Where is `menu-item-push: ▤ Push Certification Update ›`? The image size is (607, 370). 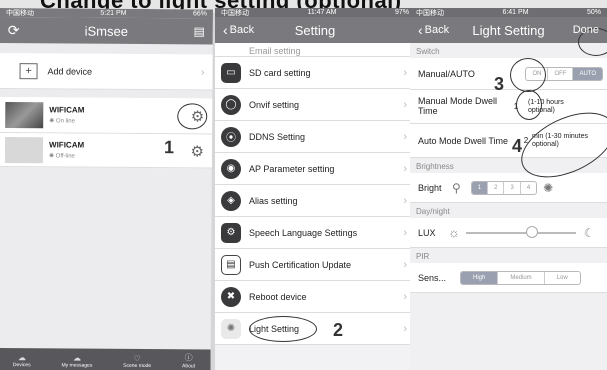 menu-item-push: ▤ Push Certification Update › is located at coordinates (315, 265).